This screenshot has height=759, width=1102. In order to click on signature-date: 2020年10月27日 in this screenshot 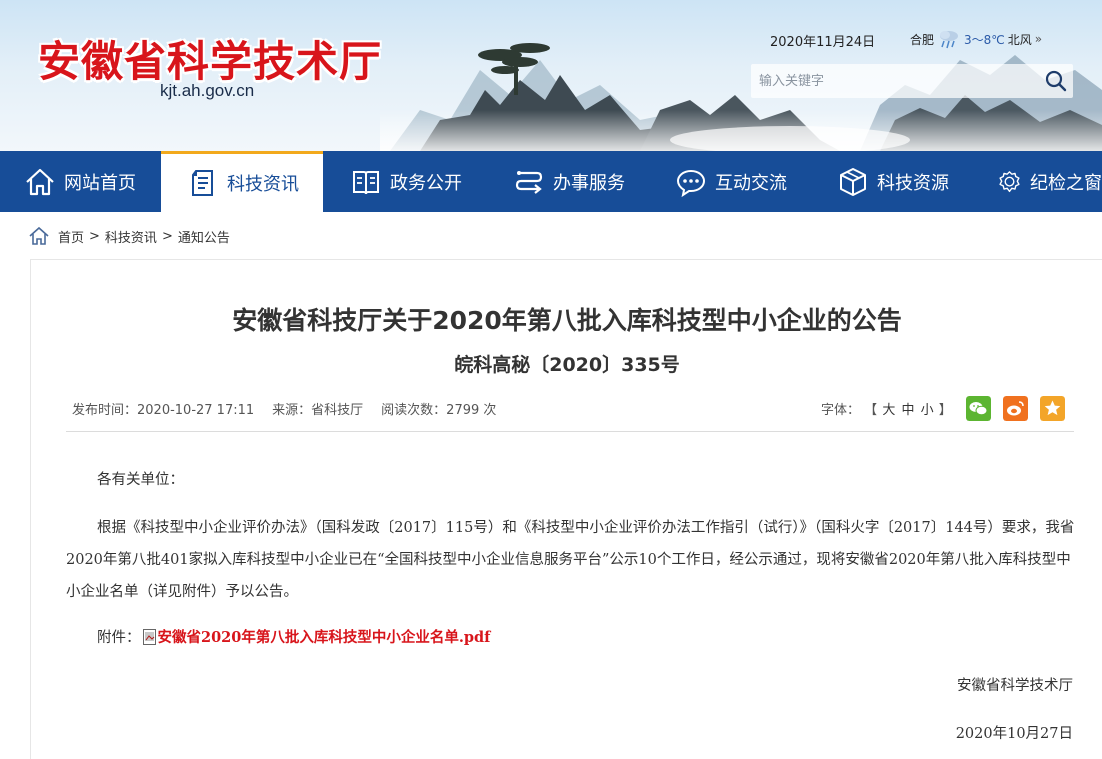, I will do `click(1014, 734)`.